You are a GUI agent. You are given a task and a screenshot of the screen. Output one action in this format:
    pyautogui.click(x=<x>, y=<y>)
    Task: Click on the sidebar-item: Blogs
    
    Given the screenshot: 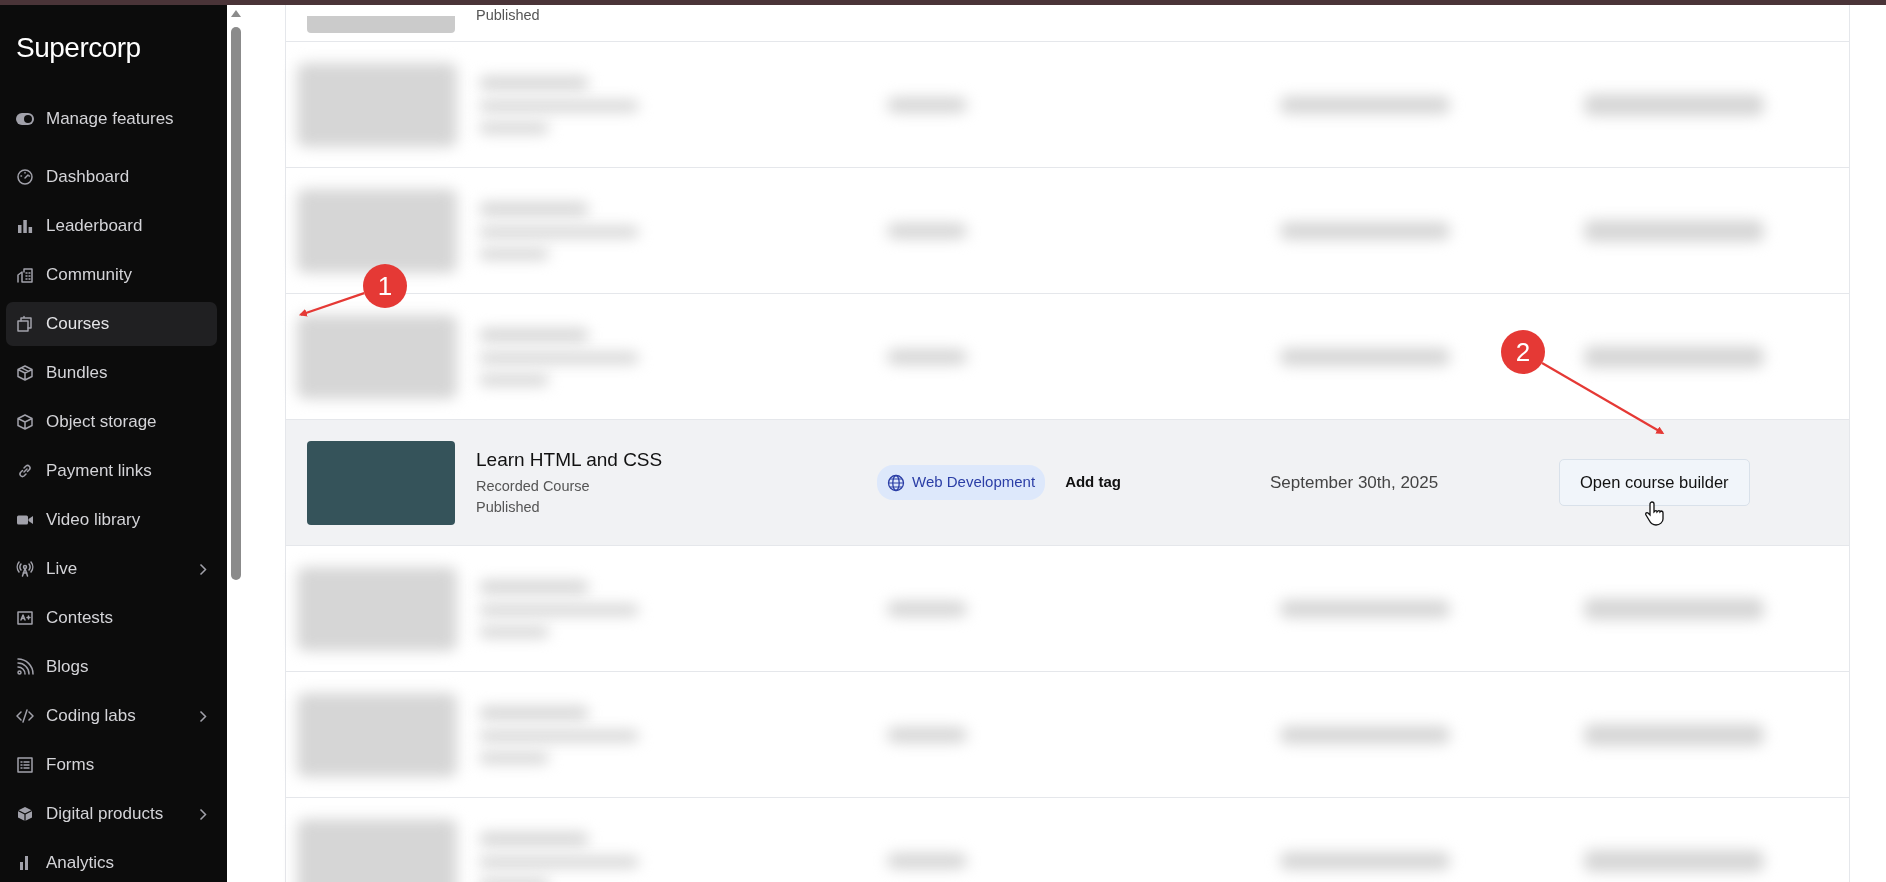 What is the action you would take?
    pyautogui.click(x=111, y=667)
    